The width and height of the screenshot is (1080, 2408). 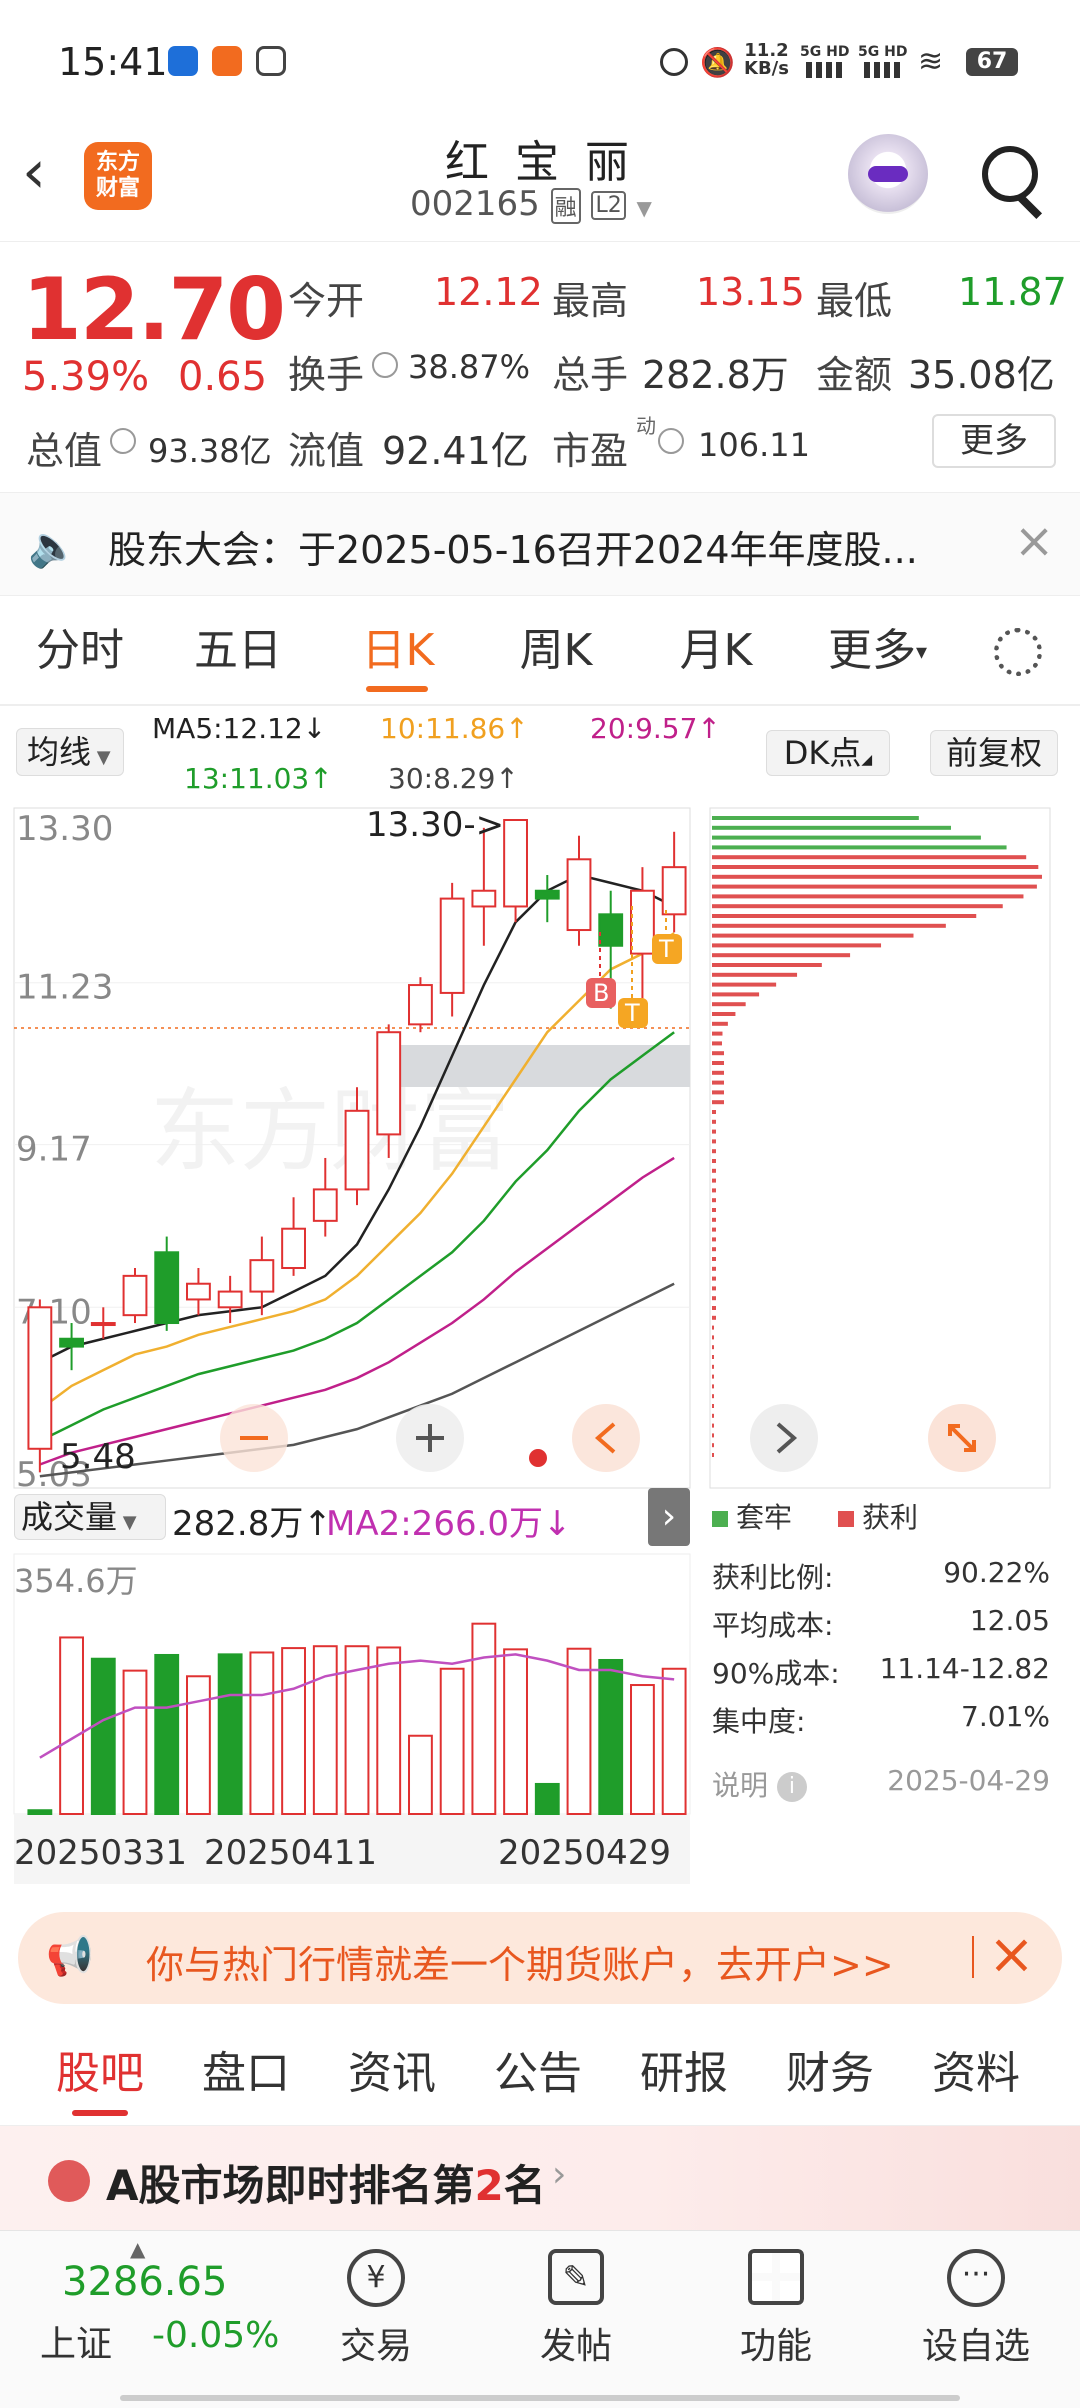 I want to click on active-tab-indicator, so click(x=397, y=689).